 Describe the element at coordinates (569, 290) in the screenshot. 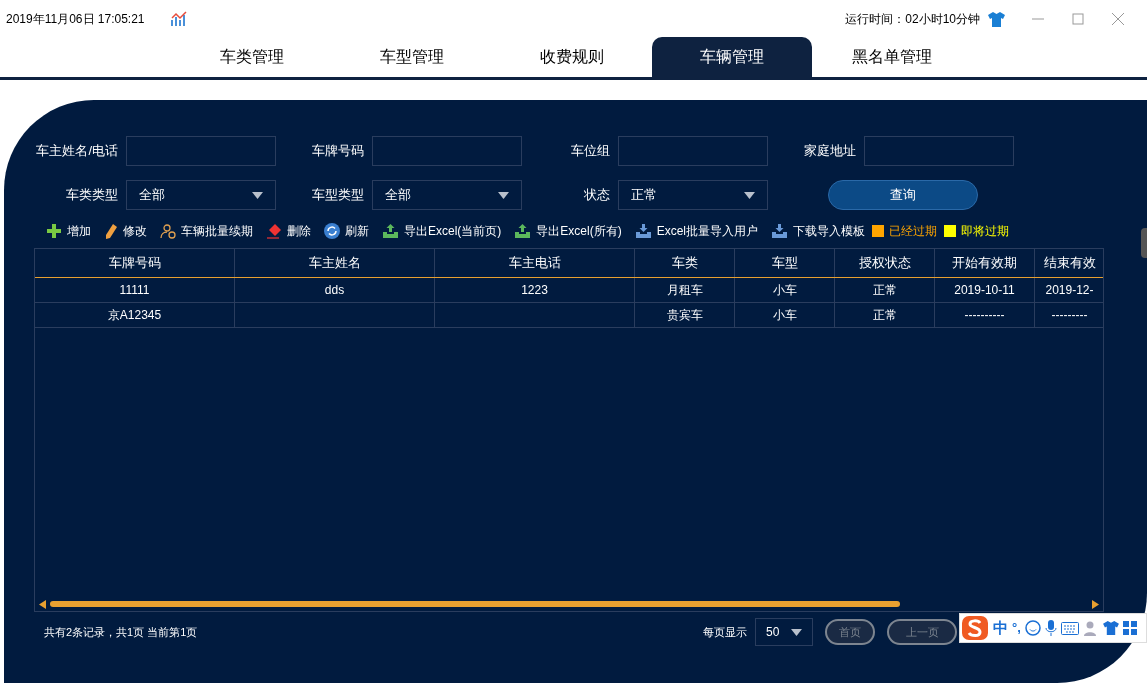

I see `table-row: 11111 dds 1223 月租车 小车 正常 2019-10-11 2019-12-` at that location.